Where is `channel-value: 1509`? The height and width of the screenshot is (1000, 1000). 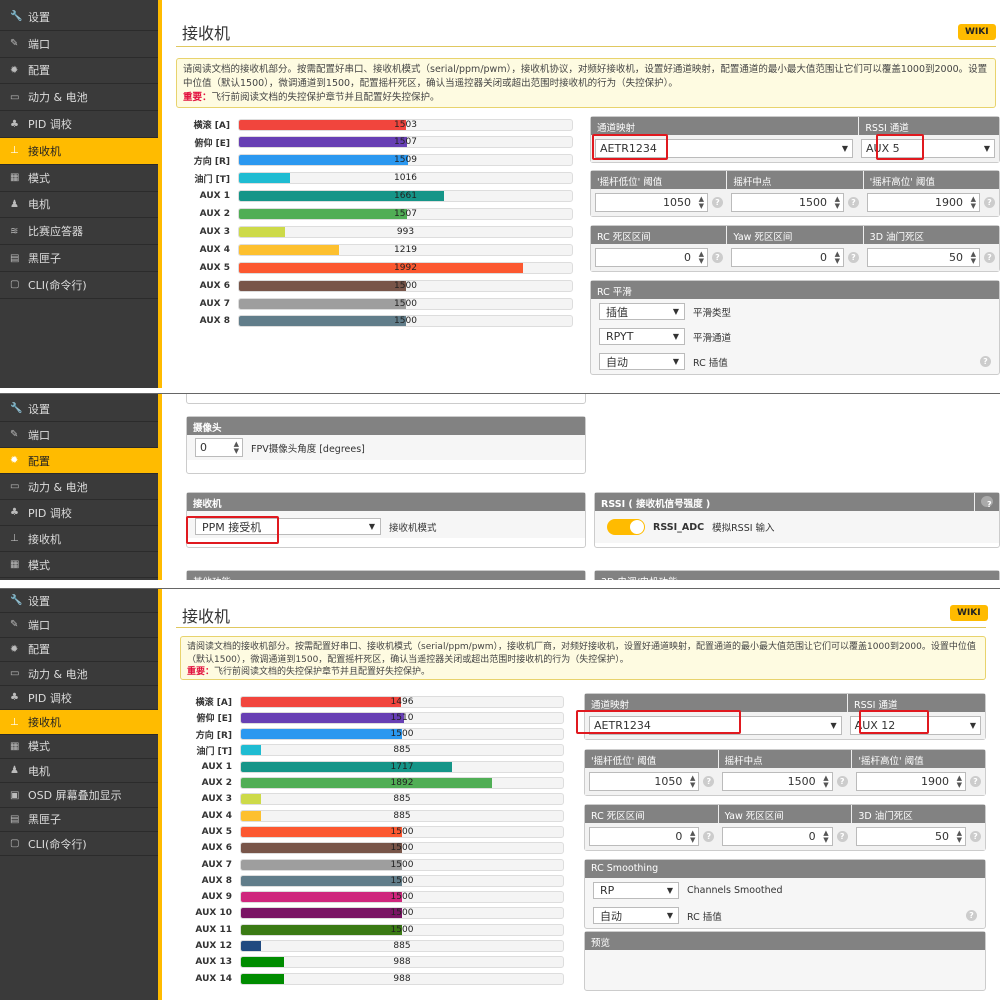
channel-value: 1509 is located at coordinates (405, 160).